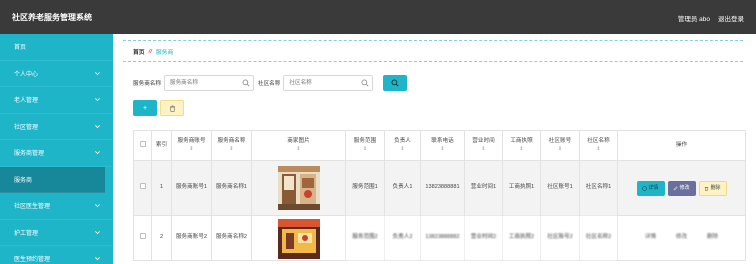 The image size is (756, 264). What do you see at coordinates (365, 141) in the screenshot?
I see `column-title: 服务范围` at bounding box center [365, 141].